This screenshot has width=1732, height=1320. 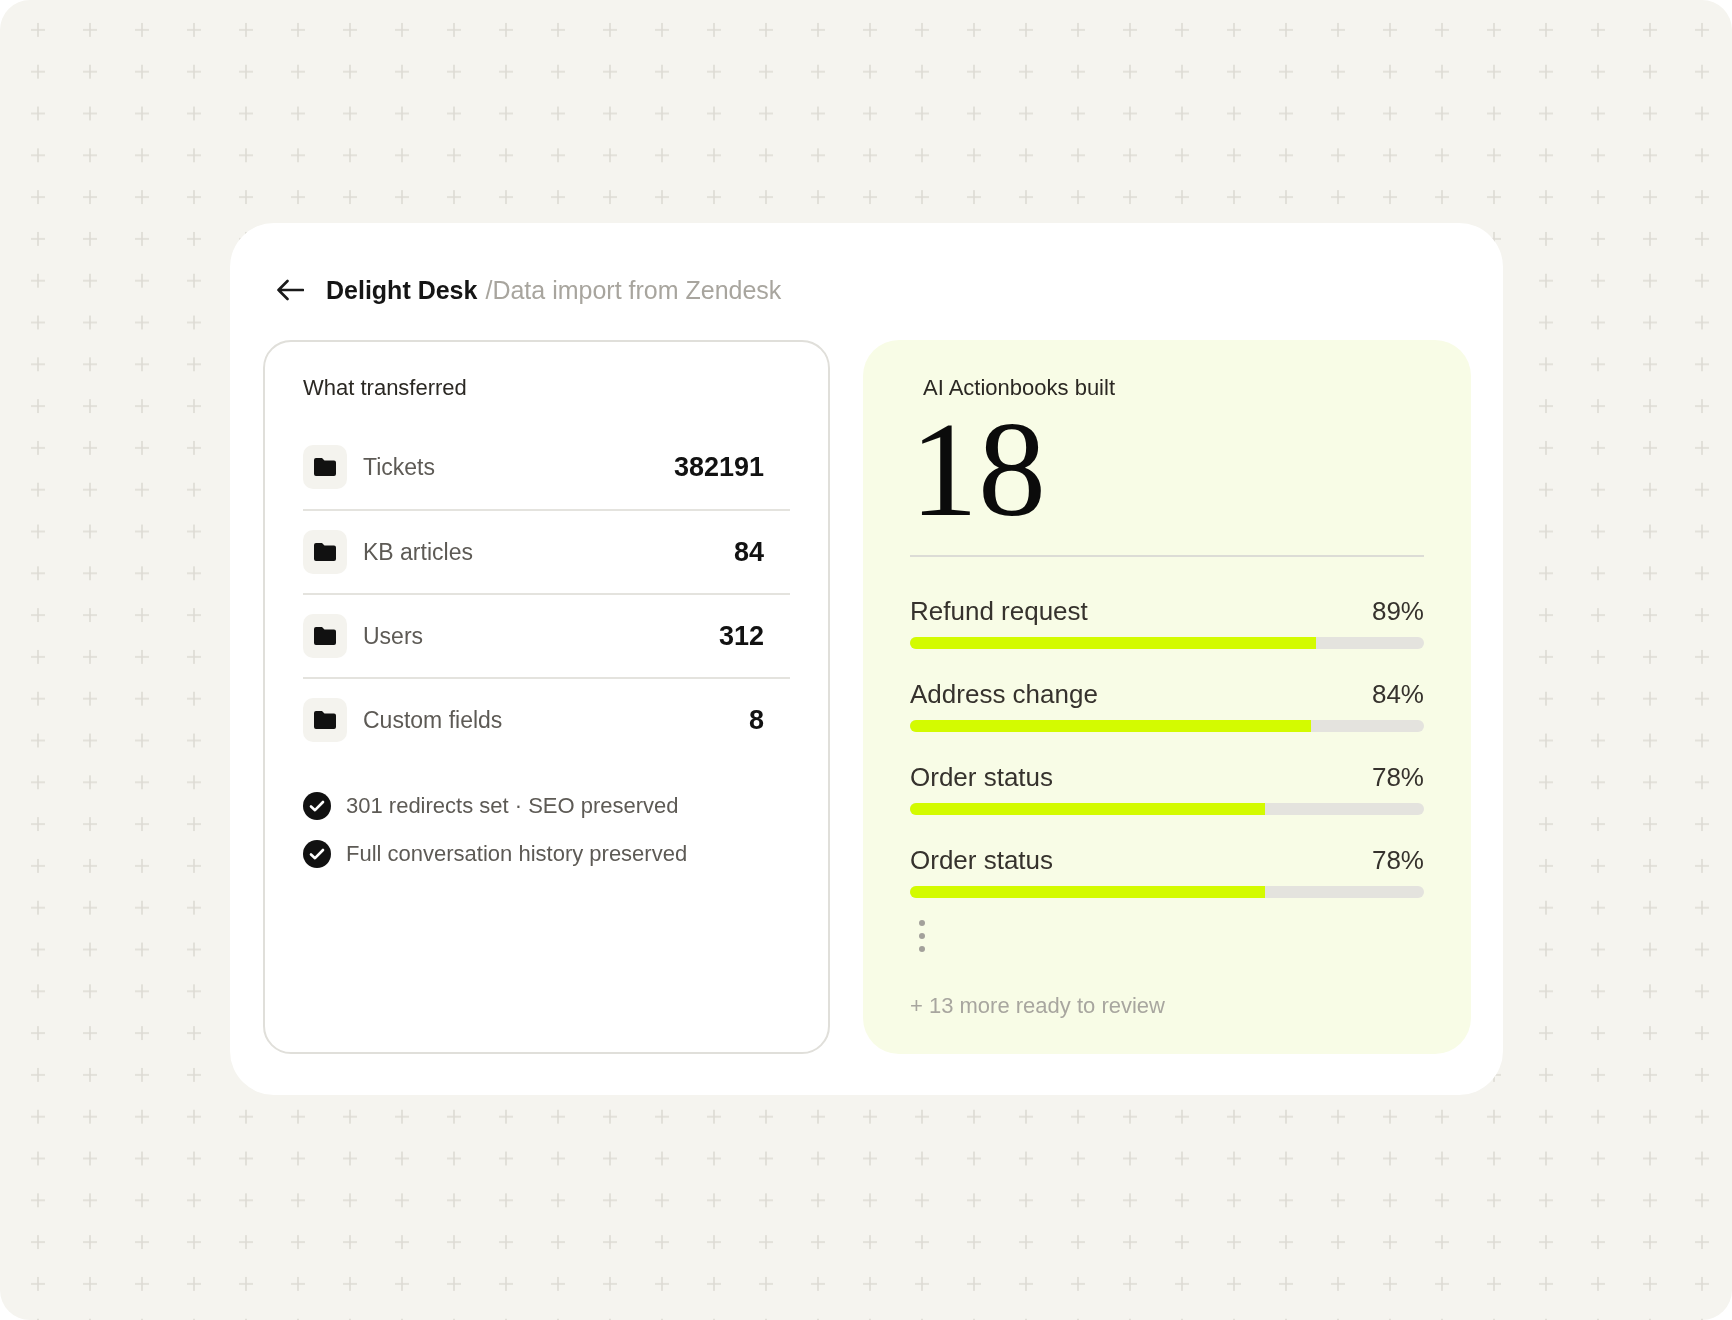 I want to click on count-value: 312, so click(x=741, y=636).